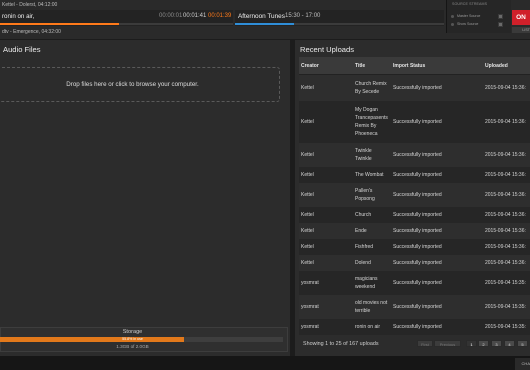 The width and height of the screenshot is (530, 370). Describe the element at coordinates (265, 363) in the screenshot. I see `bottom-bar` at that location.